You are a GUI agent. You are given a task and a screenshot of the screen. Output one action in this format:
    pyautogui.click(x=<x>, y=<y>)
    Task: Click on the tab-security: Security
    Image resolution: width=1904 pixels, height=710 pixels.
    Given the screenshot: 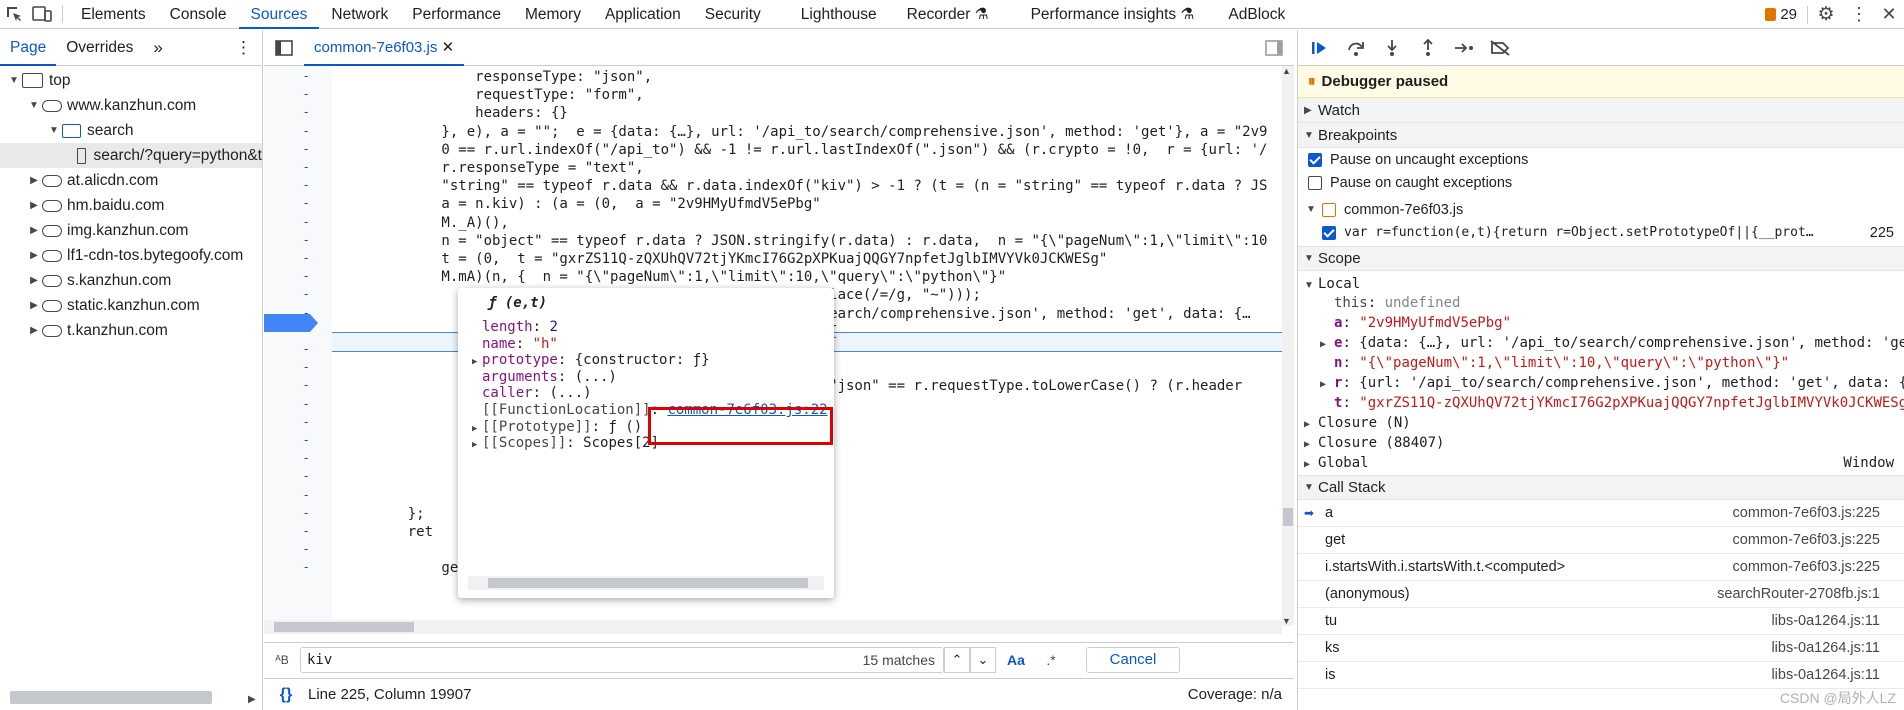 What is the action you would take?
    pyautogui.click(x=733, y=14)
    